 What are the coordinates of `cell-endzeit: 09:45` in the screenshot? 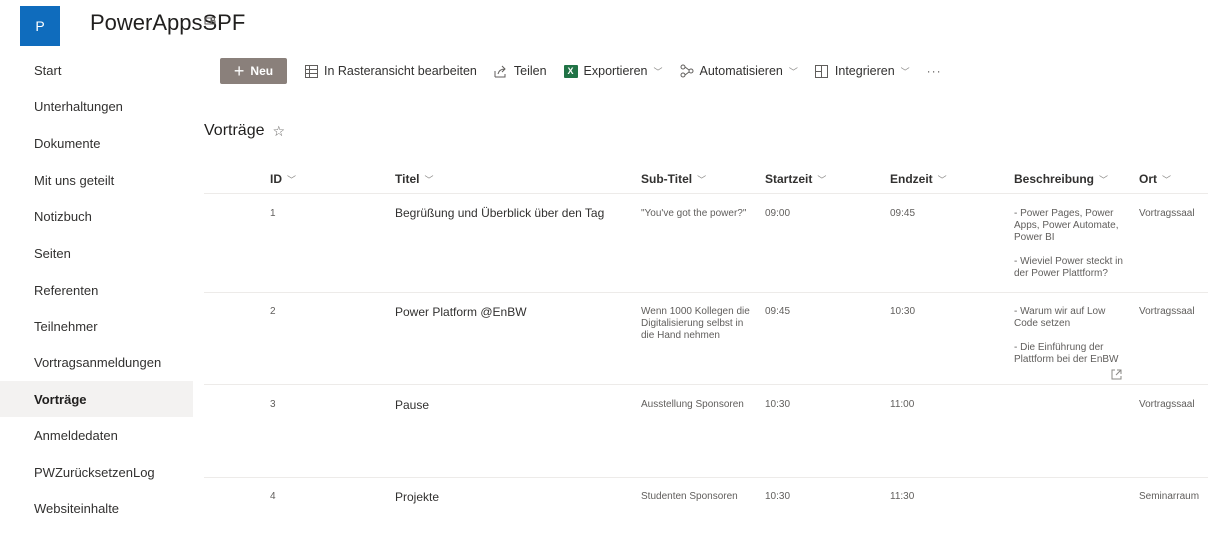 It's located at (903, 213).